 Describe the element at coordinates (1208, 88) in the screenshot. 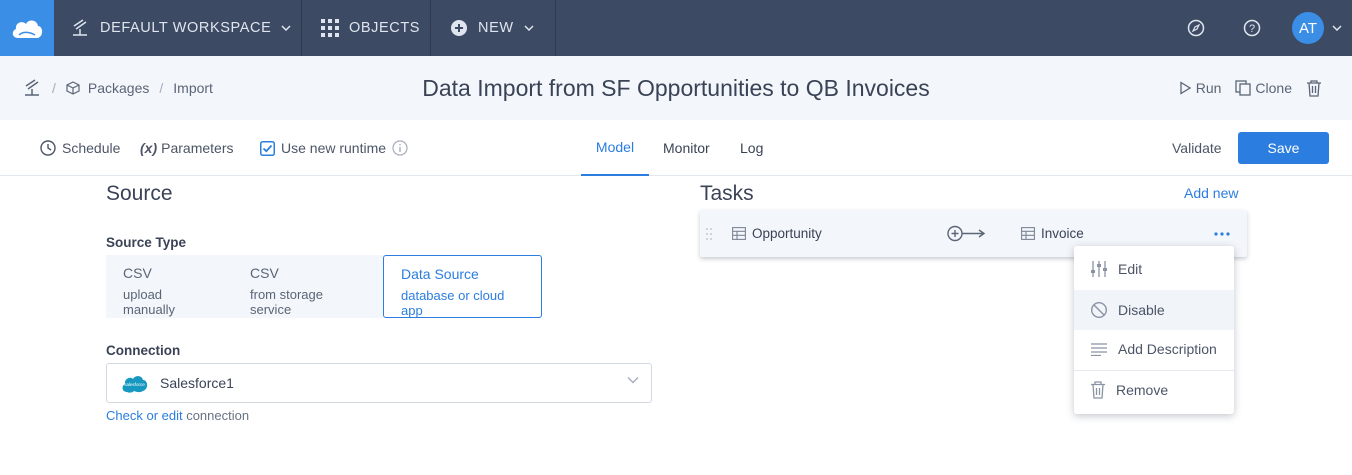

I see `run-label: Run` at that location.